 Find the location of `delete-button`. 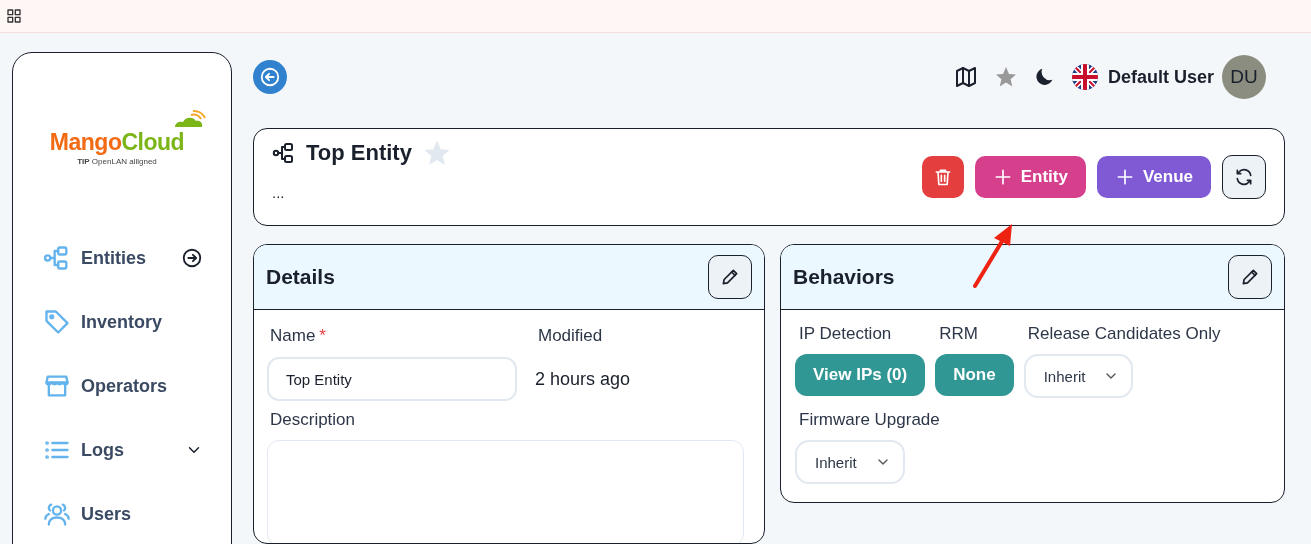

delete-button is located at coordinates (942, 177).